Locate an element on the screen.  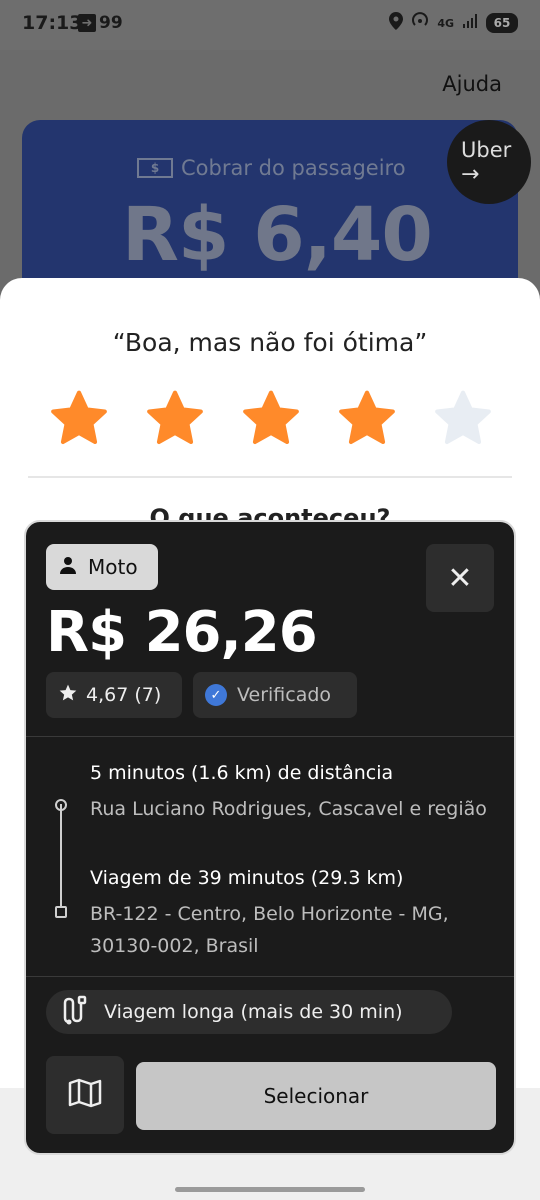
close-icon: ✕ is located at coordinates (460, 578).